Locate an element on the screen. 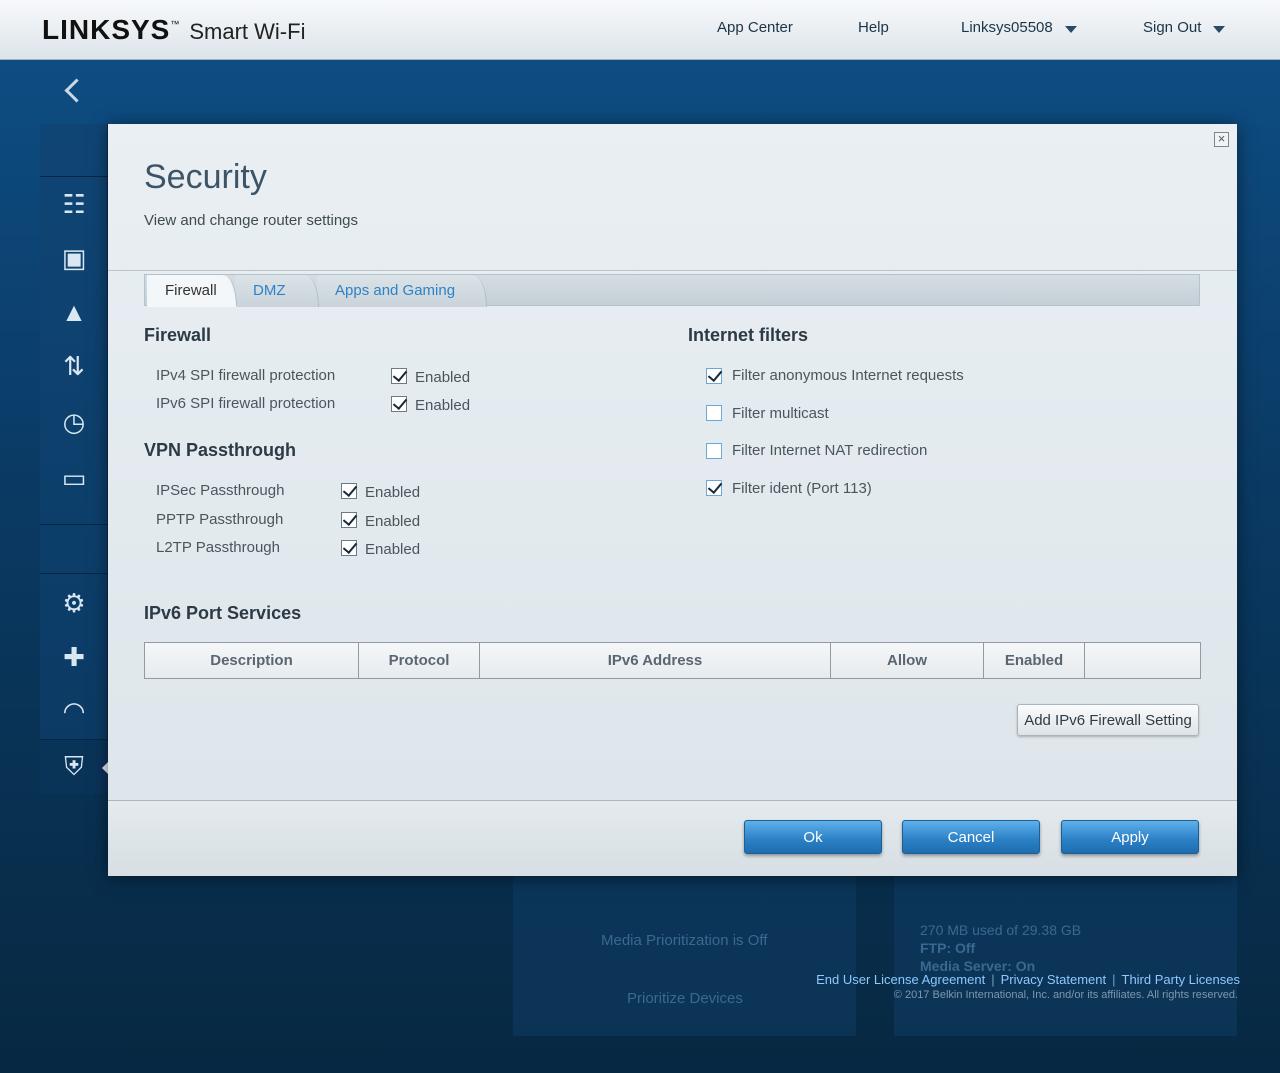 This screenshot has width=1280, height=1073. logo-product: Smart Wi-Fi is located at coordinates (247, 31).